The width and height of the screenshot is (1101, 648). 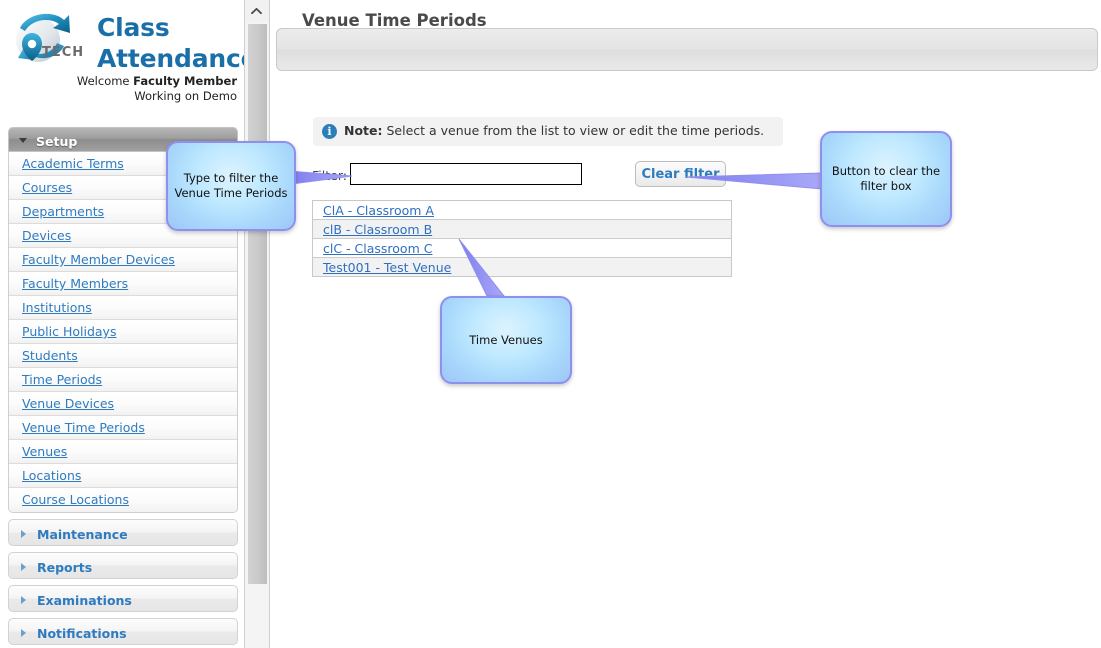 I want to click on welcome-user: Faculty Member, so click(x=185, y=81).